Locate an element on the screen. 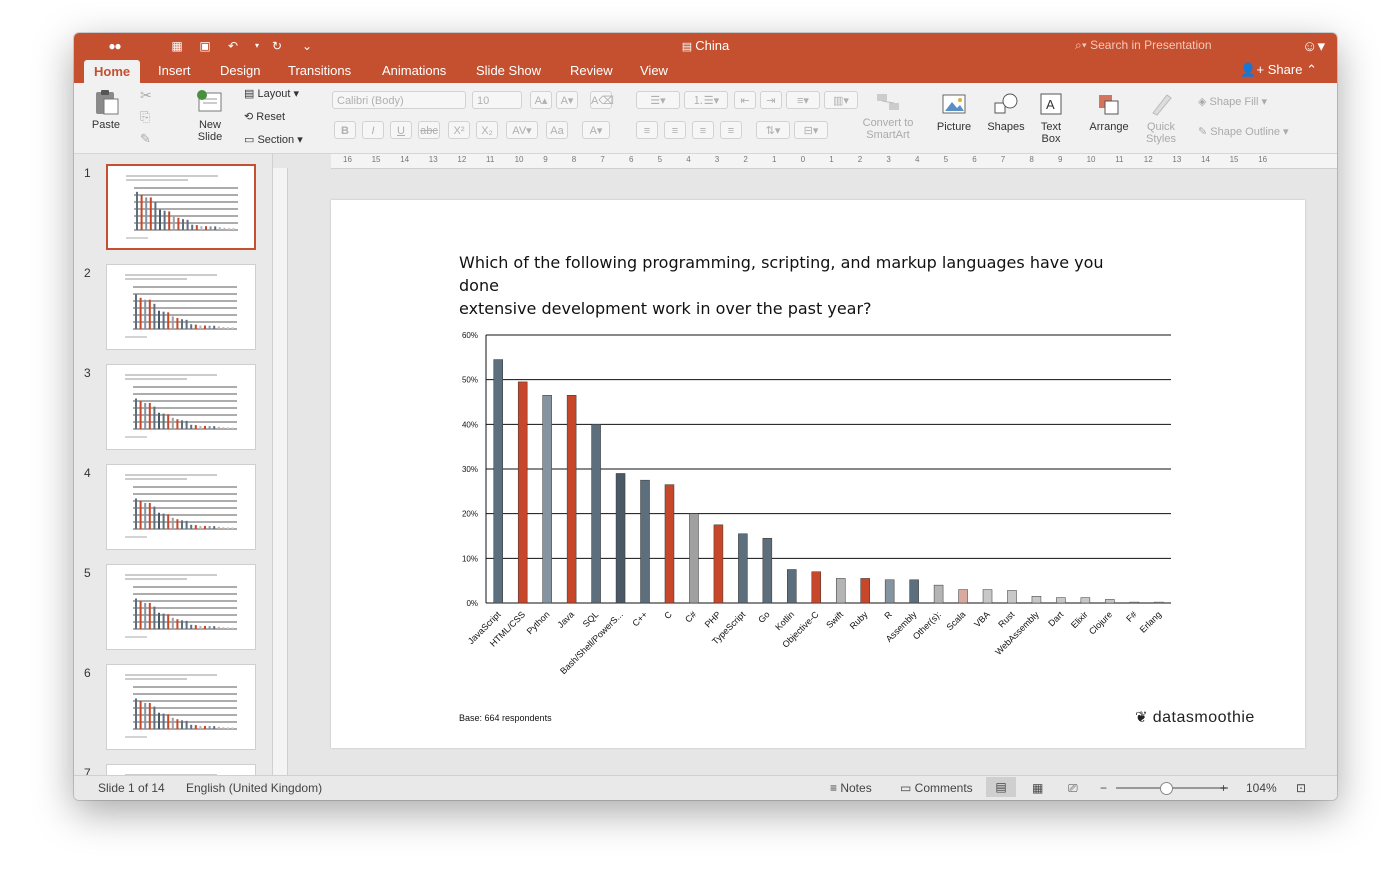 The height and width of the screenshot is (880, 1400). text-box-label-1: Text is located at coordinates (1051, 127).